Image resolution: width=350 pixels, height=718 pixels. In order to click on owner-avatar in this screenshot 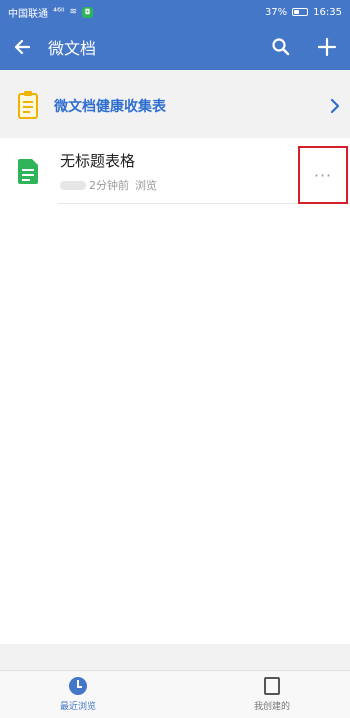, I will do `click(73, 185)`.